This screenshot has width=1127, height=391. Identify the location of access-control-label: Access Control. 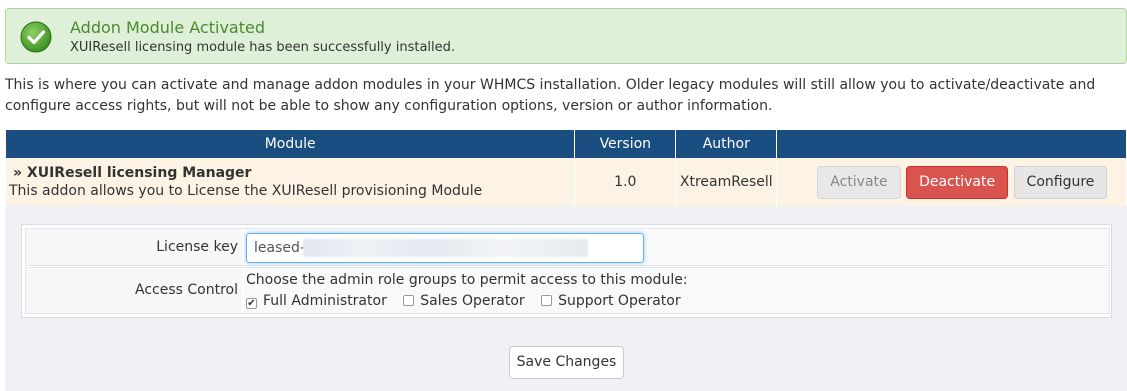
(134, 290).